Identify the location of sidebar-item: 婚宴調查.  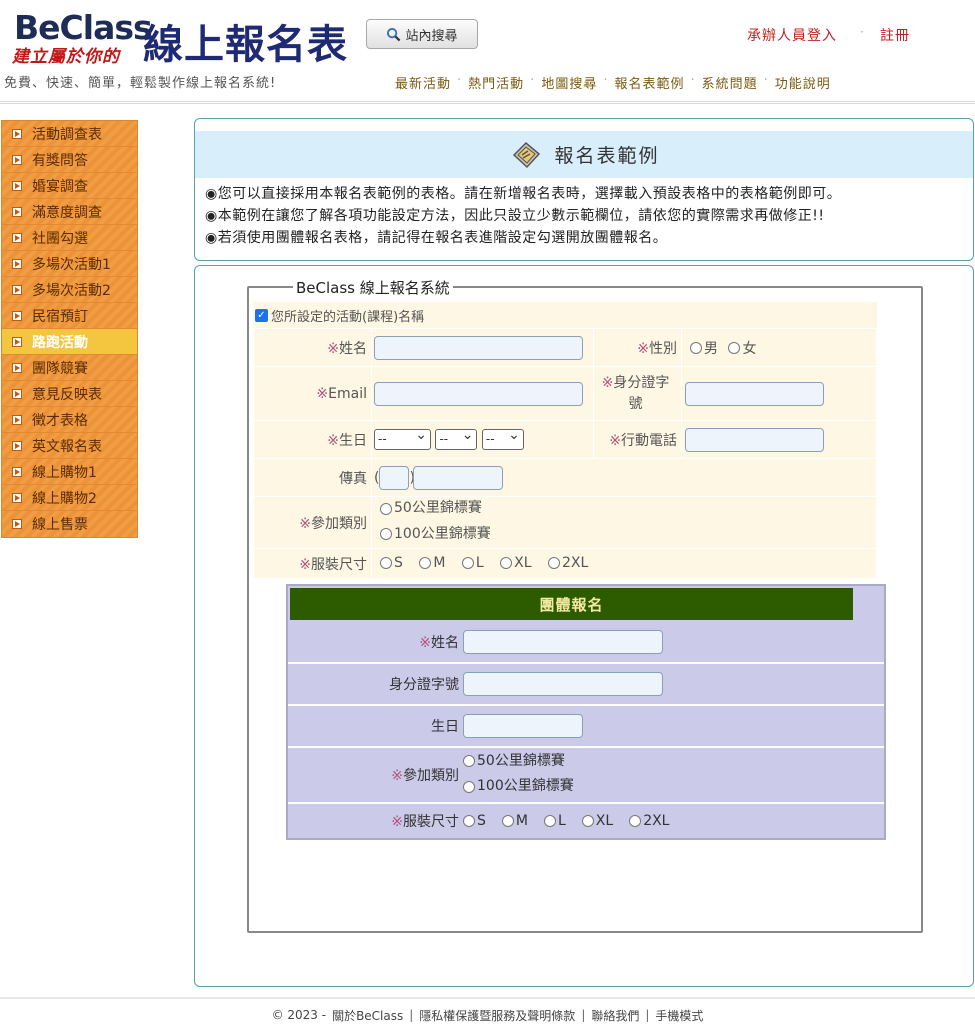
(69, 186).